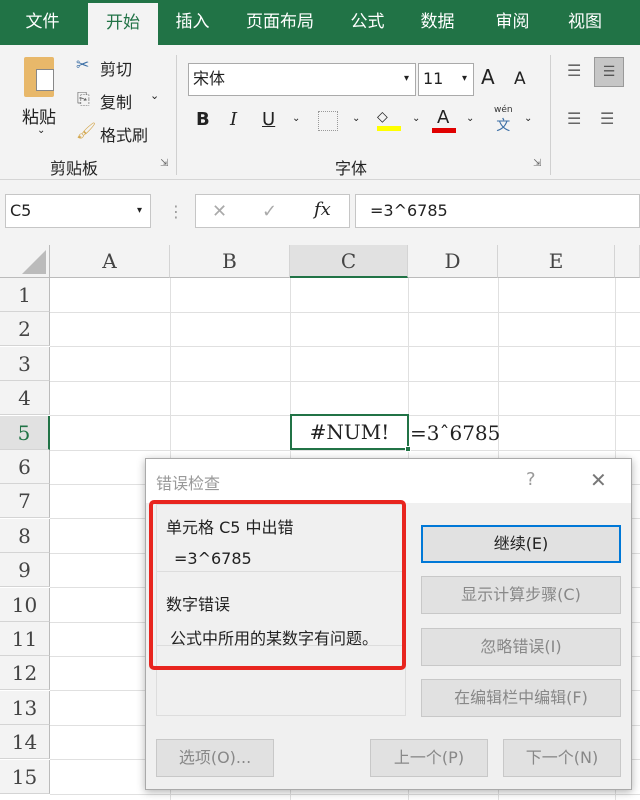  What do you see at coordinates (154, 95) in the screenshot?
I see `copy-dropdown-icon: ⌄` at bounding box center [154, 95].